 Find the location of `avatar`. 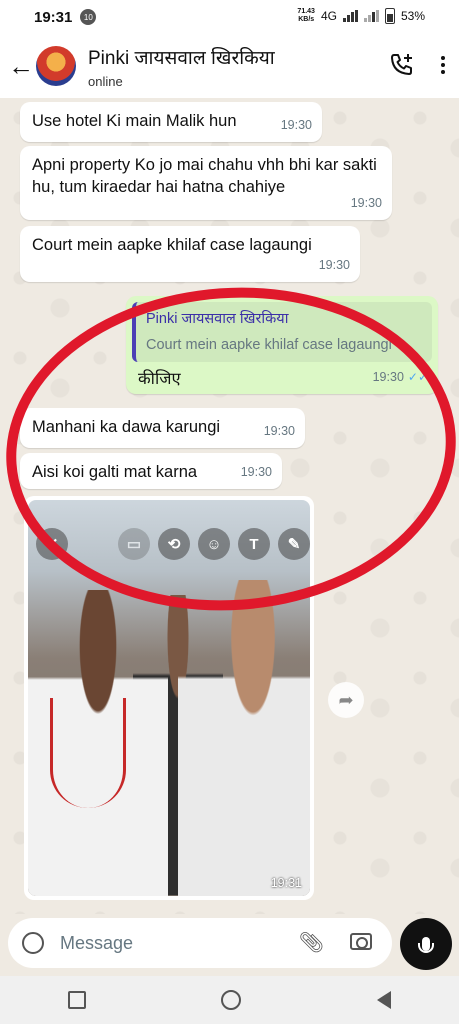

avatar is located at coordinates (56, 66).